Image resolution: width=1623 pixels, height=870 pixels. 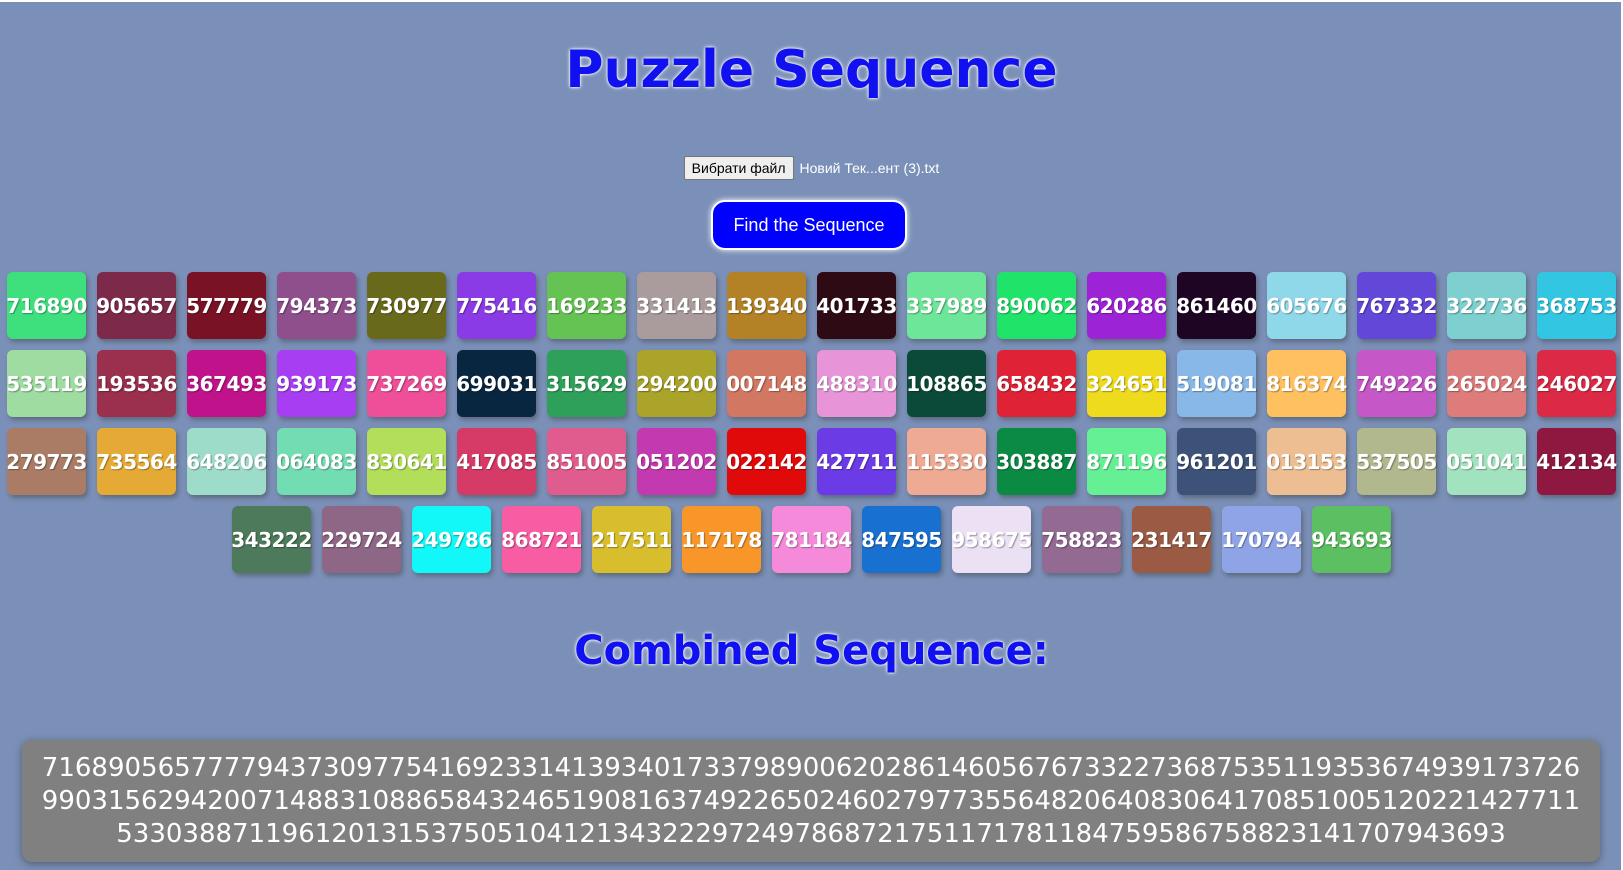 I want to click on puzzle-tile: 830641, so click(x=406, y=461).